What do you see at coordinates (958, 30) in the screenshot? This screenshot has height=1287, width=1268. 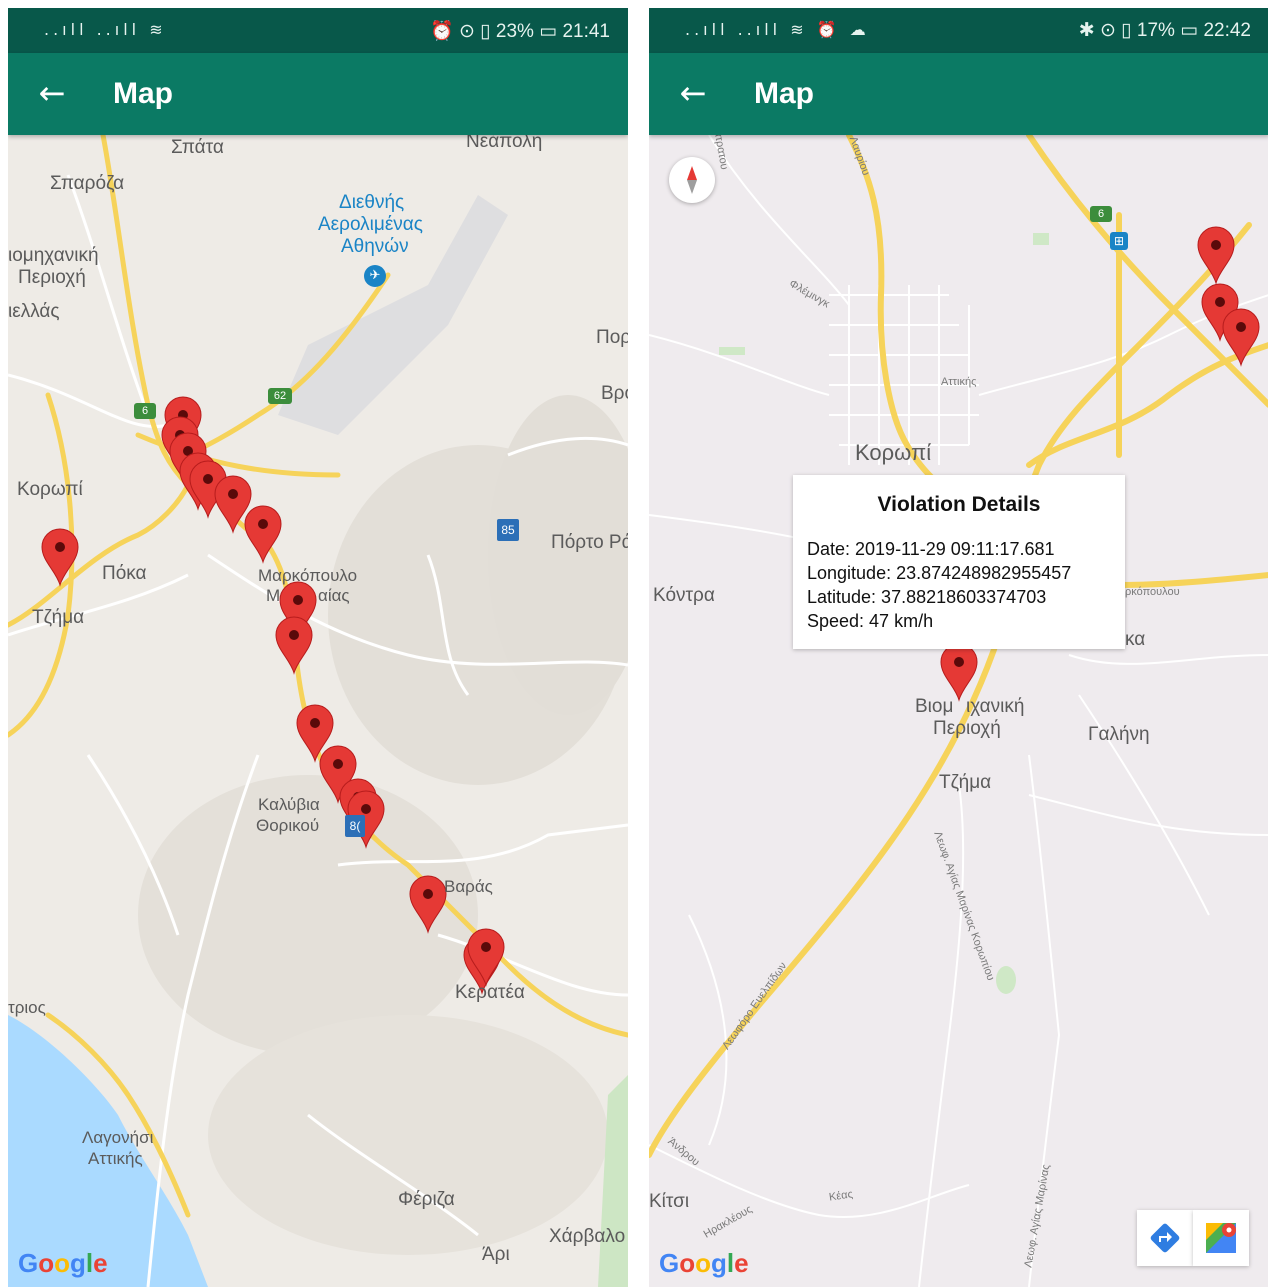 I see `status-bar: ..ıll ..ıll ≋ ⏰ ☁ ✱ ⊙ ▯ 17% ▭ 22:42` at bounding box center [958, 30].